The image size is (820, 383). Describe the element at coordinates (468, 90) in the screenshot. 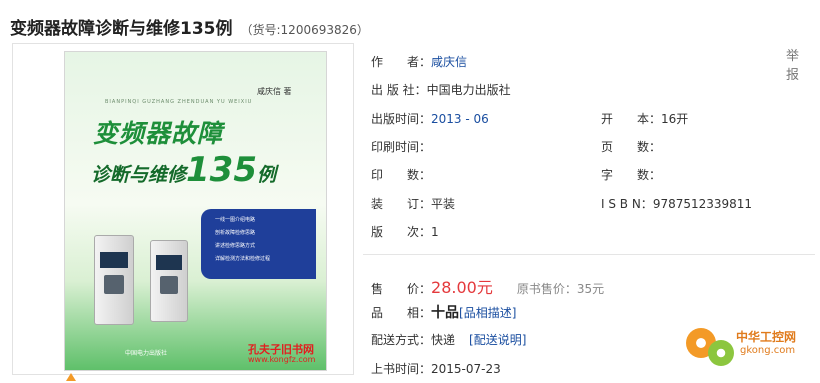

I see `publisher-value: 中国电力出版社` at that location.